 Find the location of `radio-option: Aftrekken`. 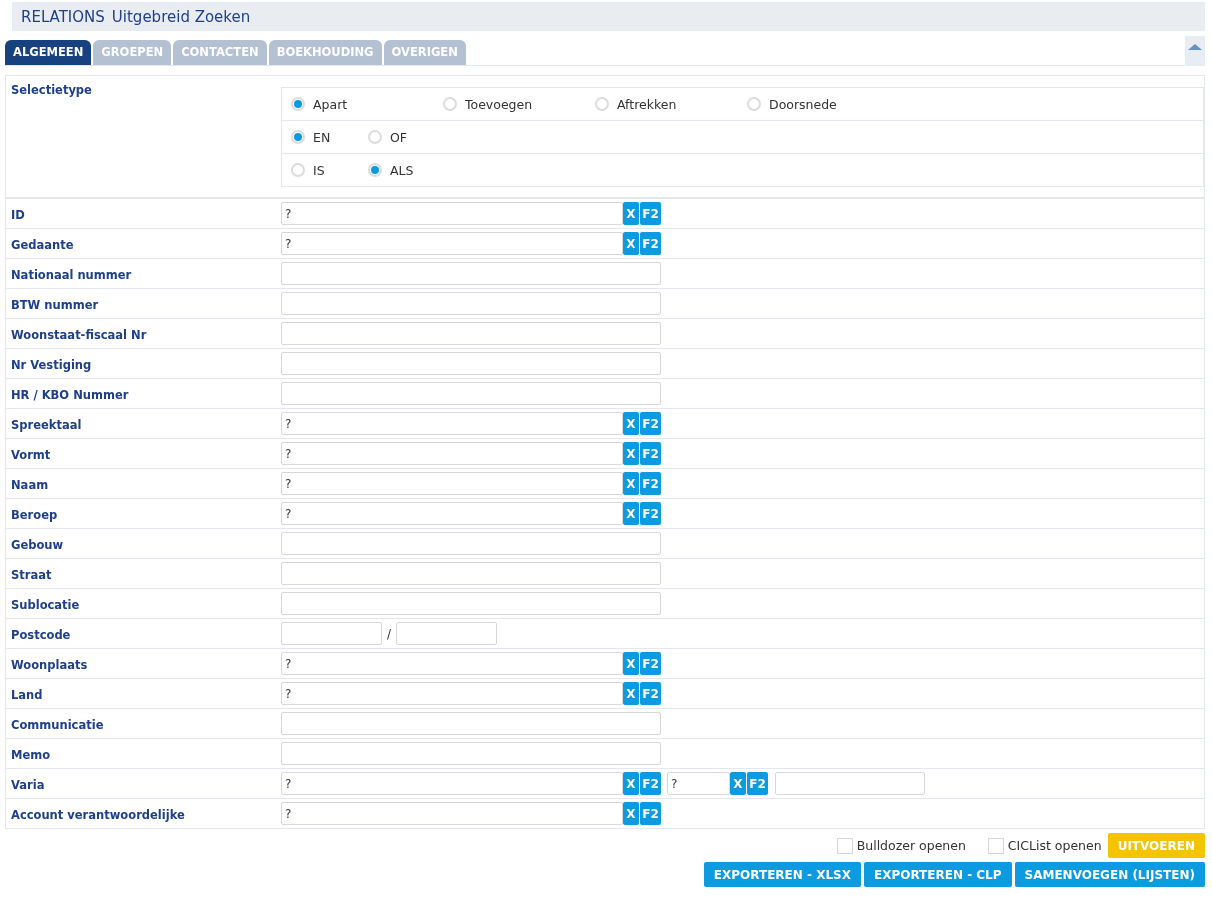

radio-option: Aftrekken is located at coordinates (671, 104).